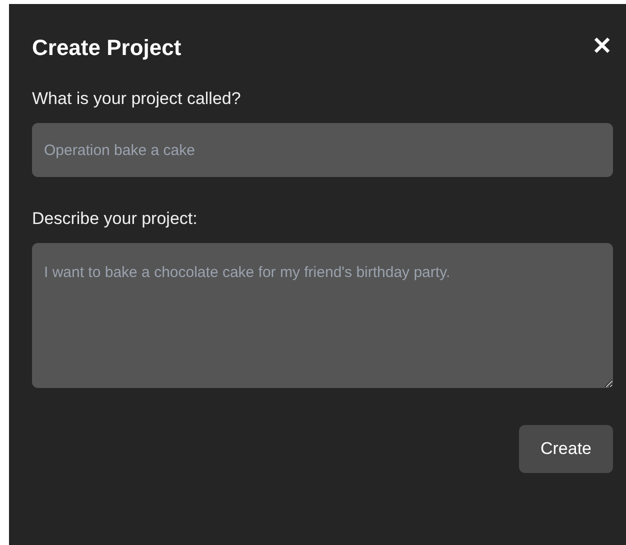  Describe the element at coordinates (137, 99) in the screenshot. I see `field-label: What is your project called?` at that location.